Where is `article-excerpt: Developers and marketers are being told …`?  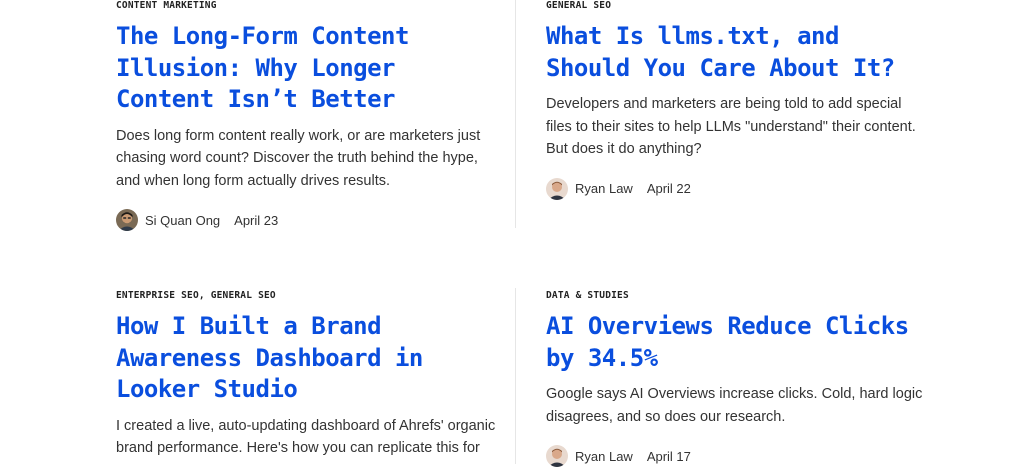
article-excerpt: Developers and marketers are being told … is located at coordinates (731, 126).